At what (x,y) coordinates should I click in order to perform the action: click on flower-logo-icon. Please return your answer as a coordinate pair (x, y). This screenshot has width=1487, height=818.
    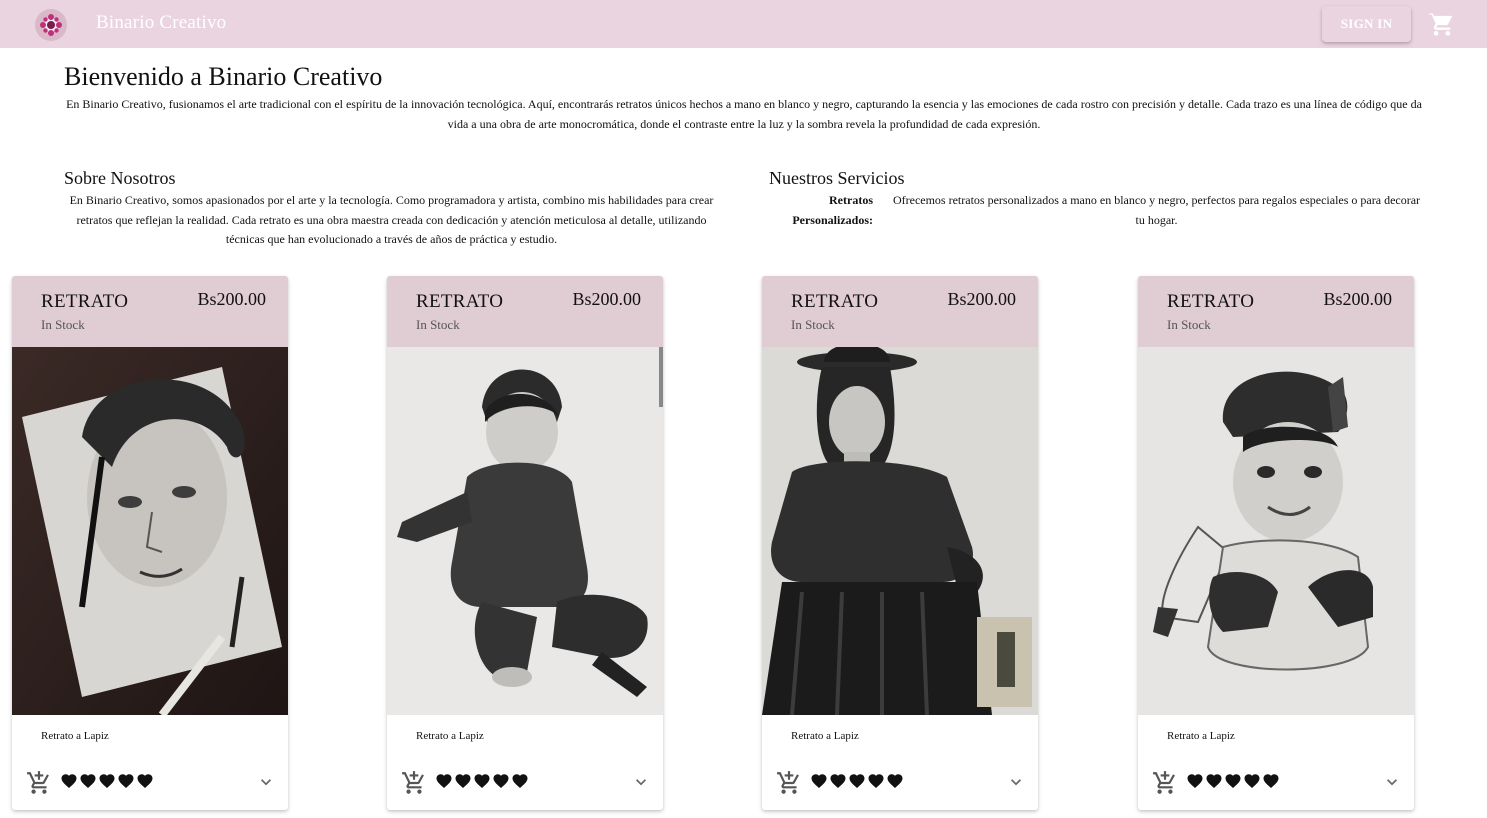
    Looking at the image, I should click on (51, 25).